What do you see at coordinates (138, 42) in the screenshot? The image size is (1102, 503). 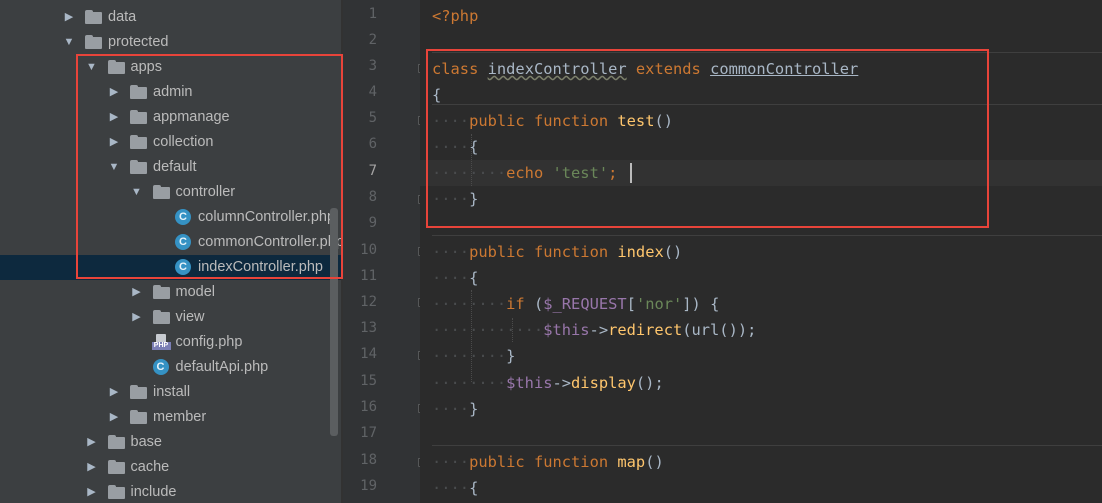 I see `tree-item-label: protected` at bounding box center [138, 42].